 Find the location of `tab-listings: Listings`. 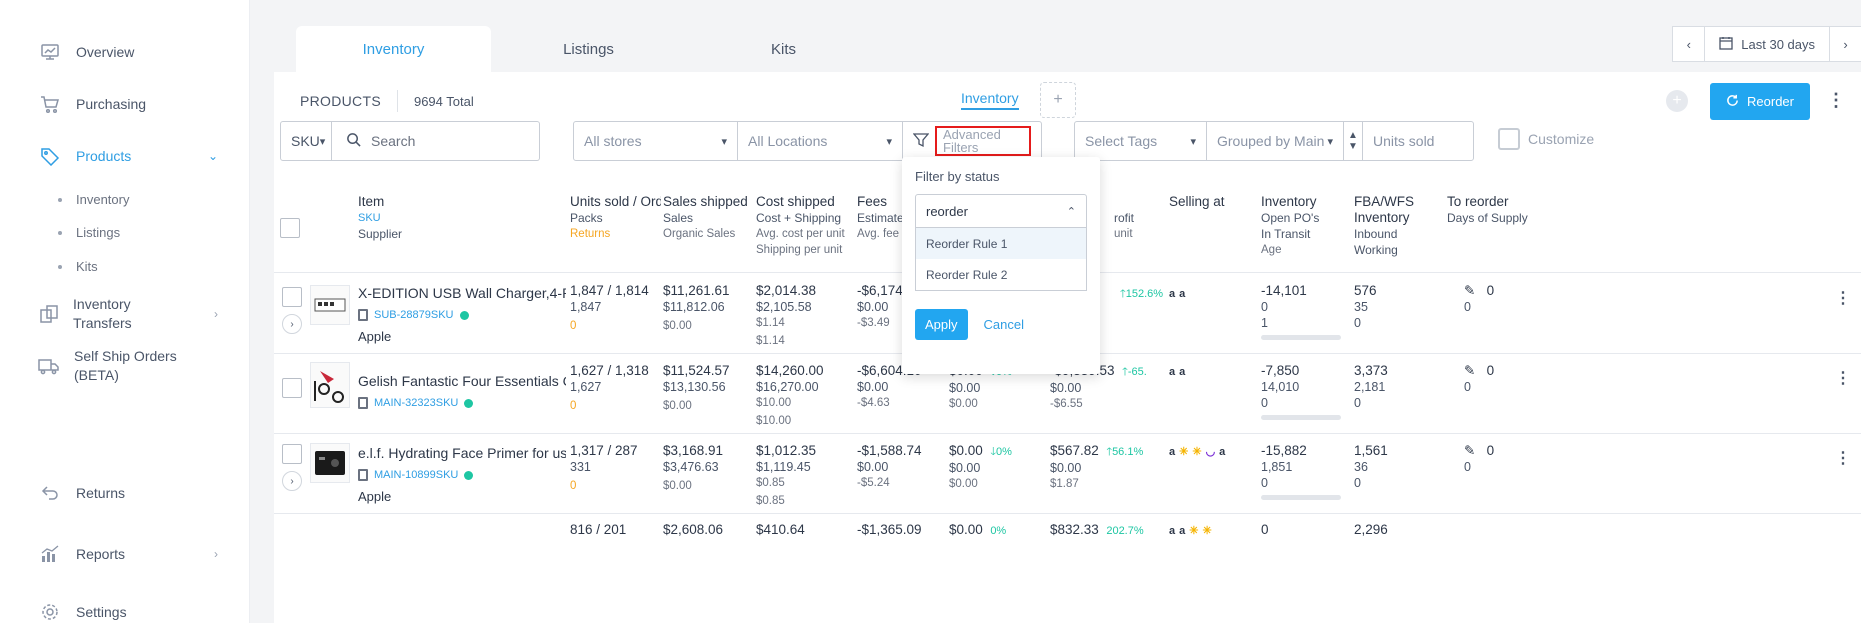

tab-listings: Listings is located at coordinates (588, 49).